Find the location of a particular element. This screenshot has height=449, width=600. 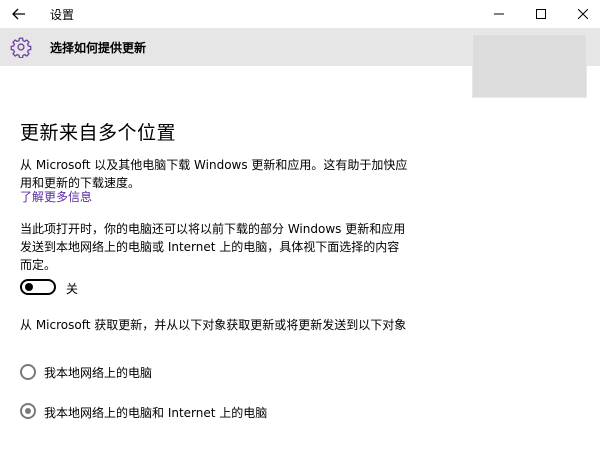

radio-local-and-internet is located at coordinates (28, 411).